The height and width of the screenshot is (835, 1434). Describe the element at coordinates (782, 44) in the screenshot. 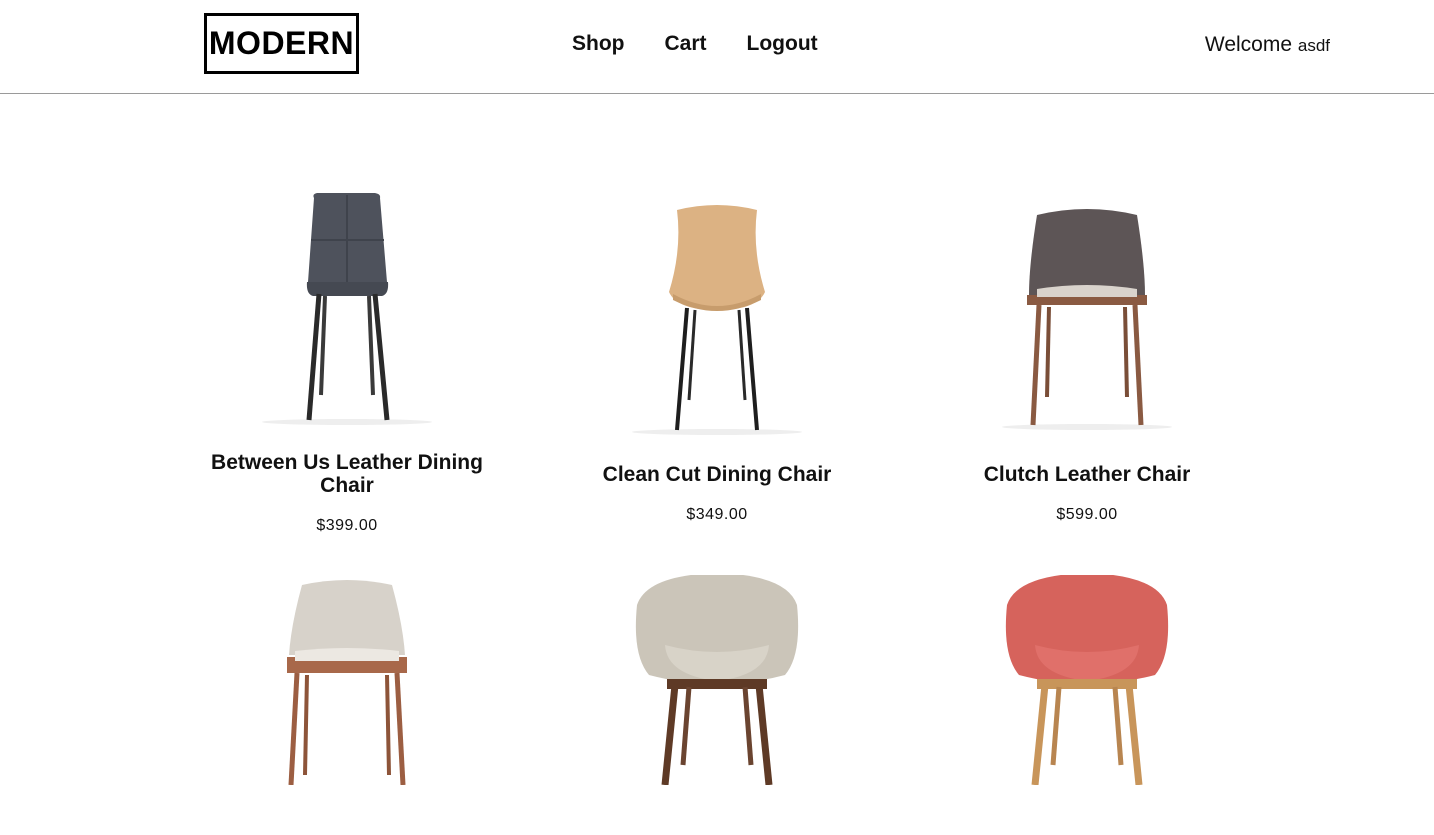

I see `nav-logout-link: Logout` at that location.